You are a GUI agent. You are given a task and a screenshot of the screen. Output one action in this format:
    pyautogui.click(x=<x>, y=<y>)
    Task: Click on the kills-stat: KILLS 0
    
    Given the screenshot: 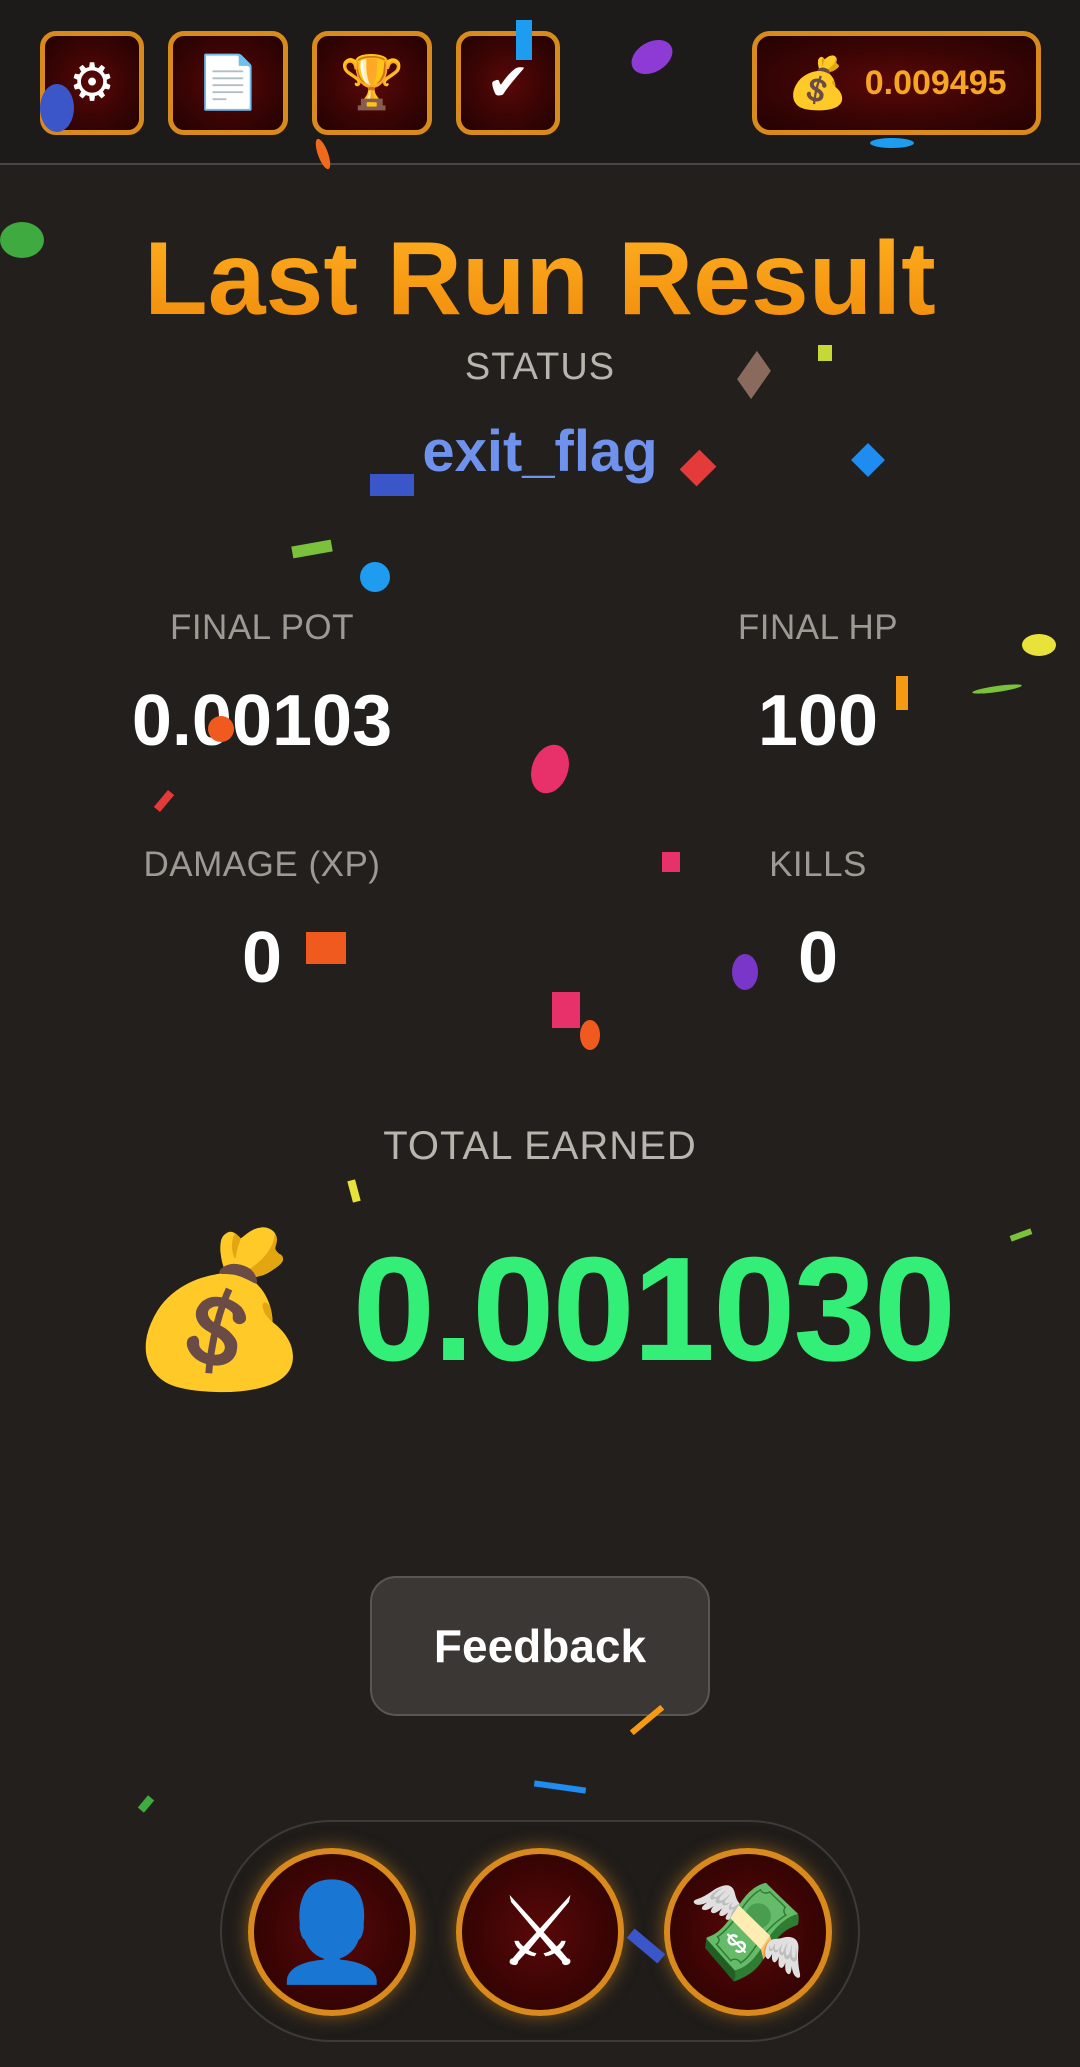 What is the action you would take?
    pyautogui.click(x=818, y=922)
    